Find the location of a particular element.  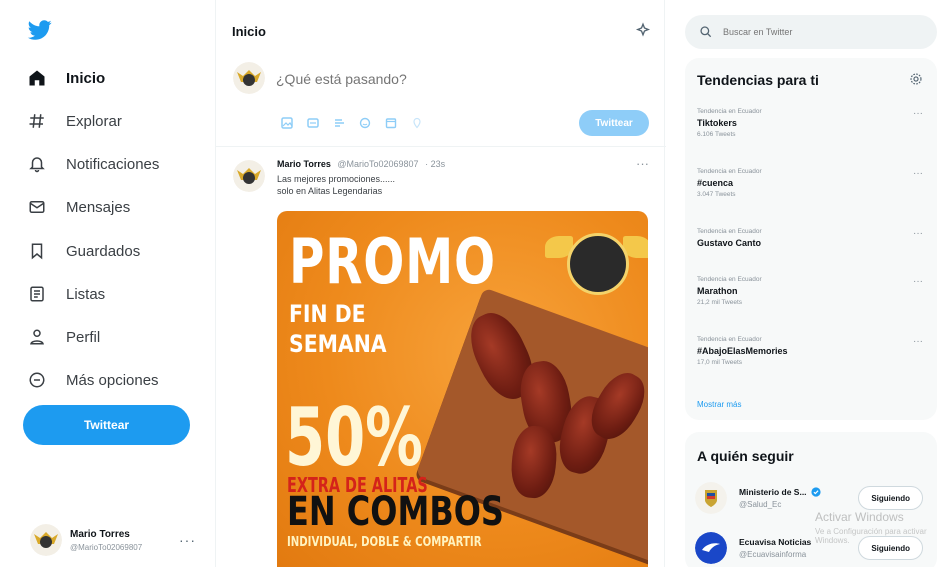

trend-name: #AbajoElasMemories is located at coordinates (742, 351).